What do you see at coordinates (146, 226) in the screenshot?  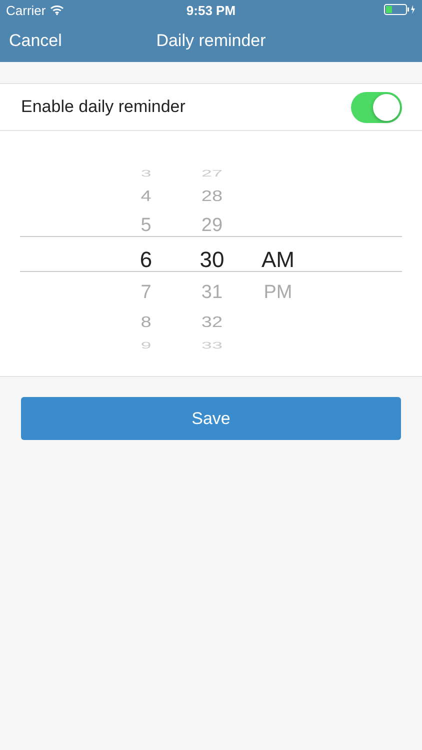 I see `picker-option: 5` at bounding box center [146, 226].